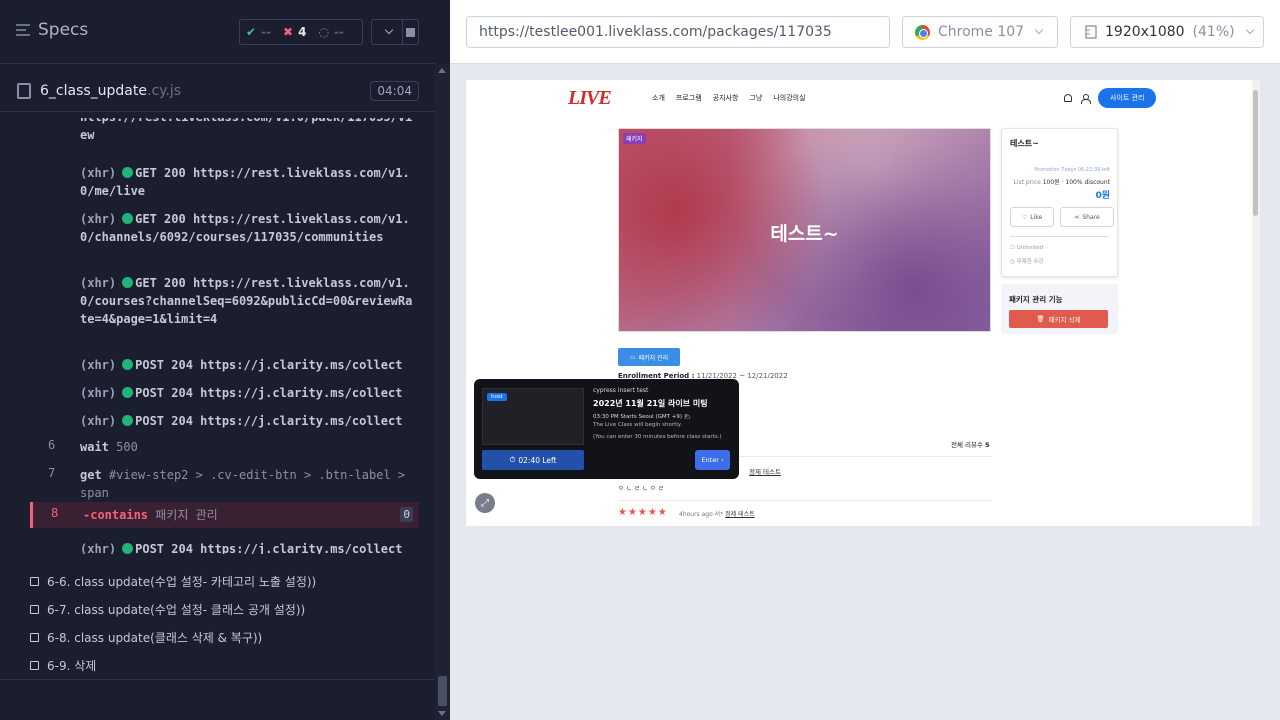 Image resolution: width=1280 pixels, height=720 pixels. What do you see at coordinates (1059, 309) in the screenshot?
I see `package-management-card: 패키지 관리 기능 🗑 패키지 삭제` at bounding box center [1059, 309].